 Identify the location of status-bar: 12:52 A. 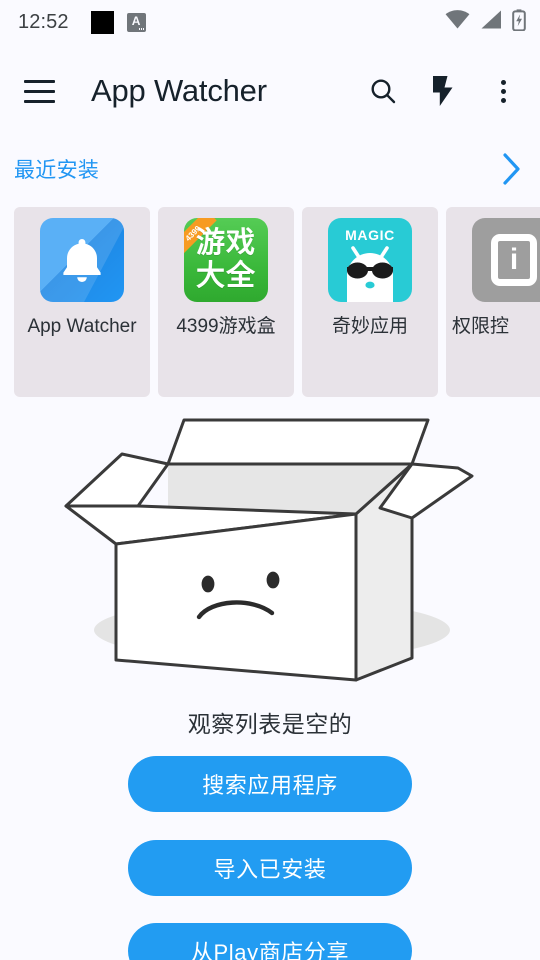
(270, 22).